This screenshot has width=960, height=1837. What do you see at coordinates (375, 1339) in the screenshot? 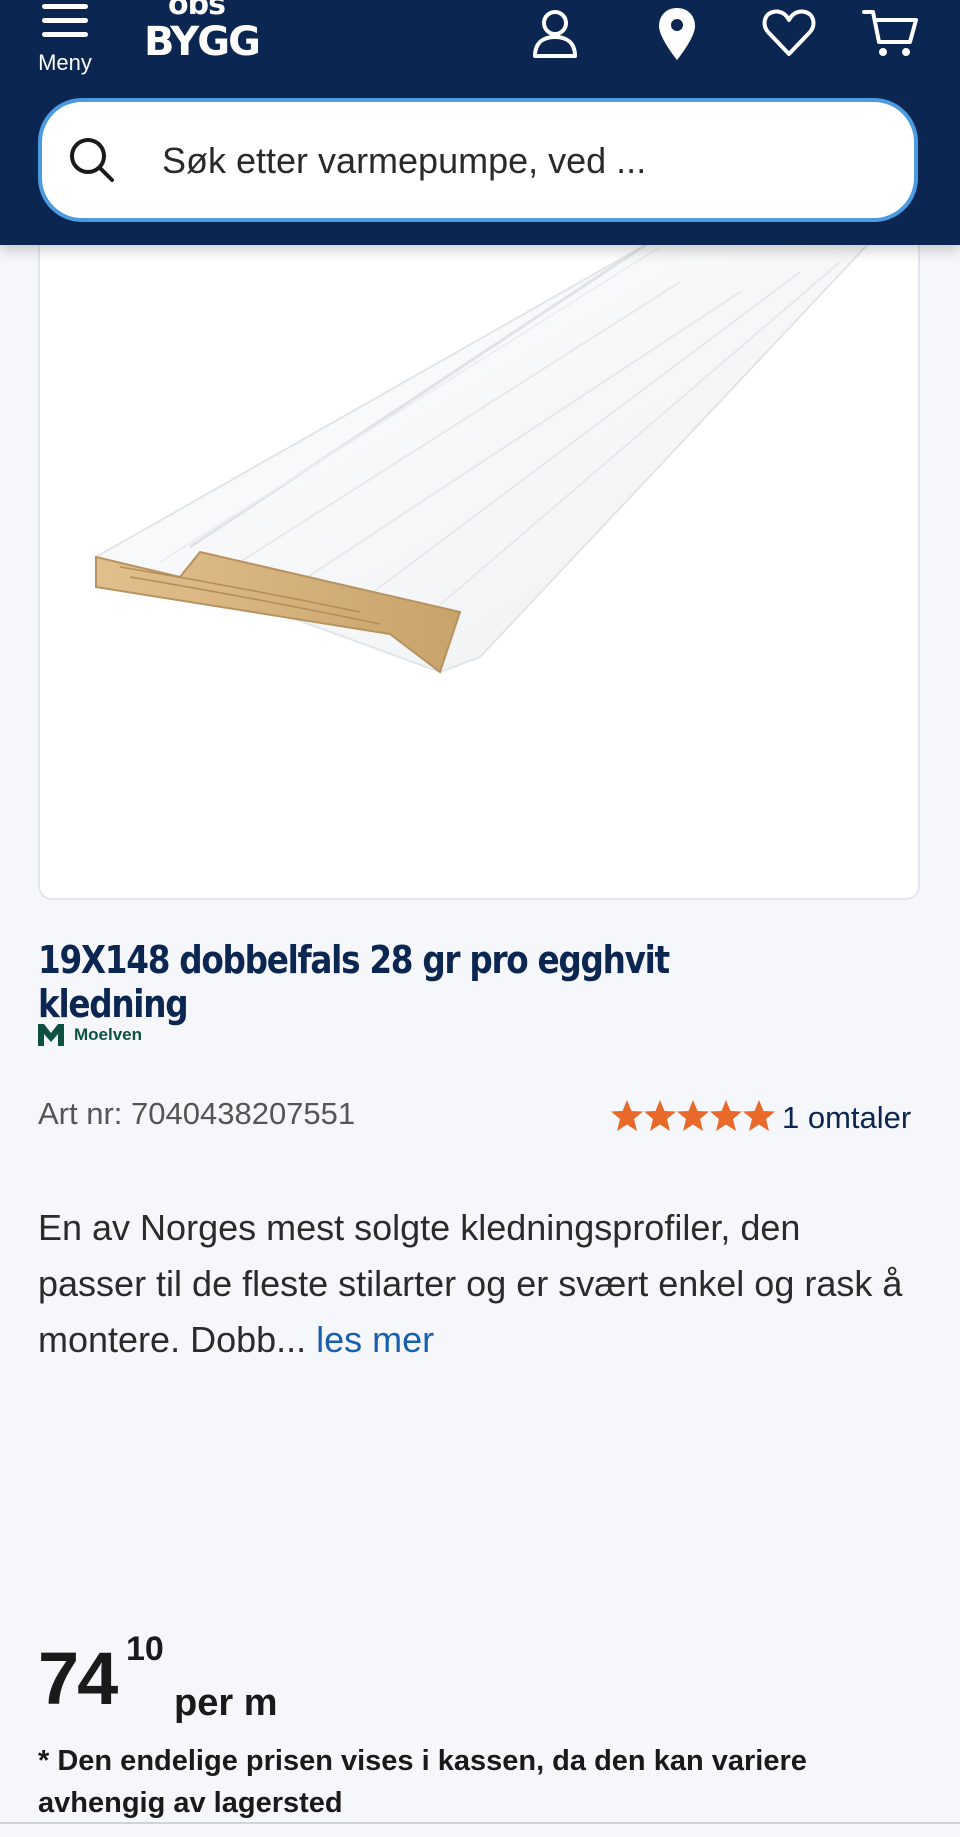
I see `read-more-link: les mer` at bounding box center [375, 1339].